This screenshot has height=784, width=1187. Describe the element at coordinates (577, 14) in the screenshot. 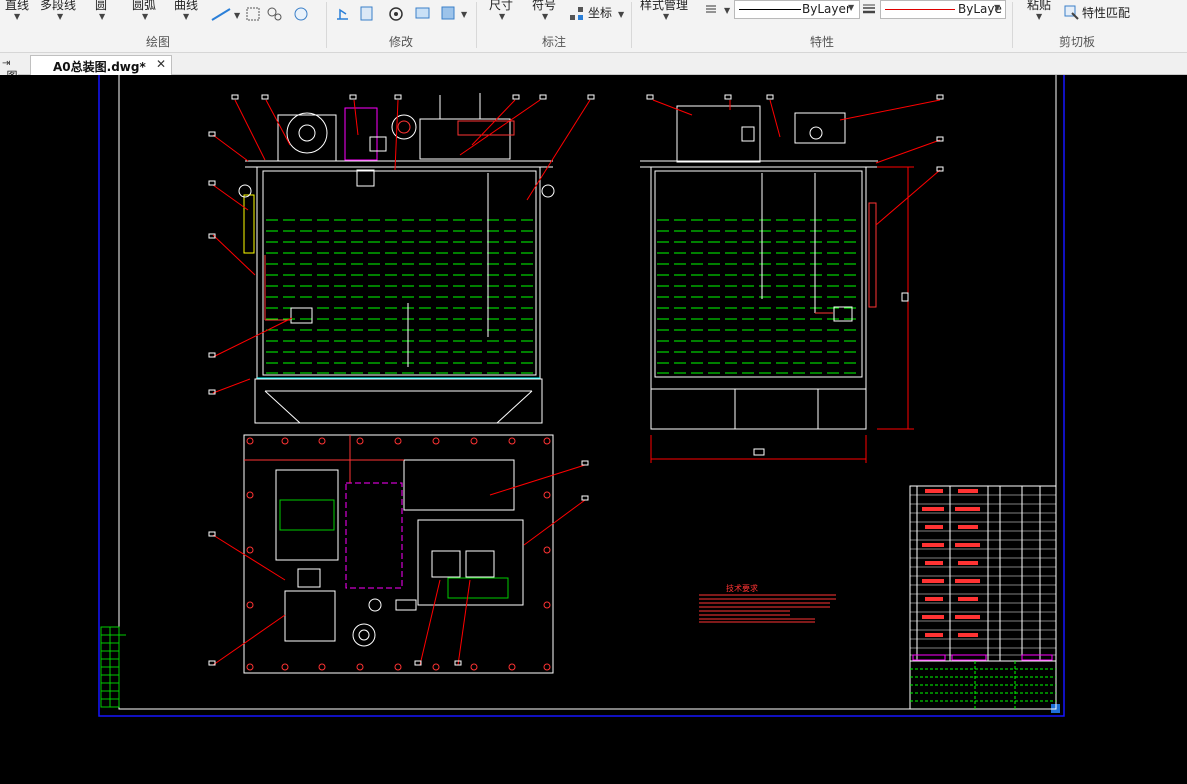

I see `coordinate-icon` at that location.